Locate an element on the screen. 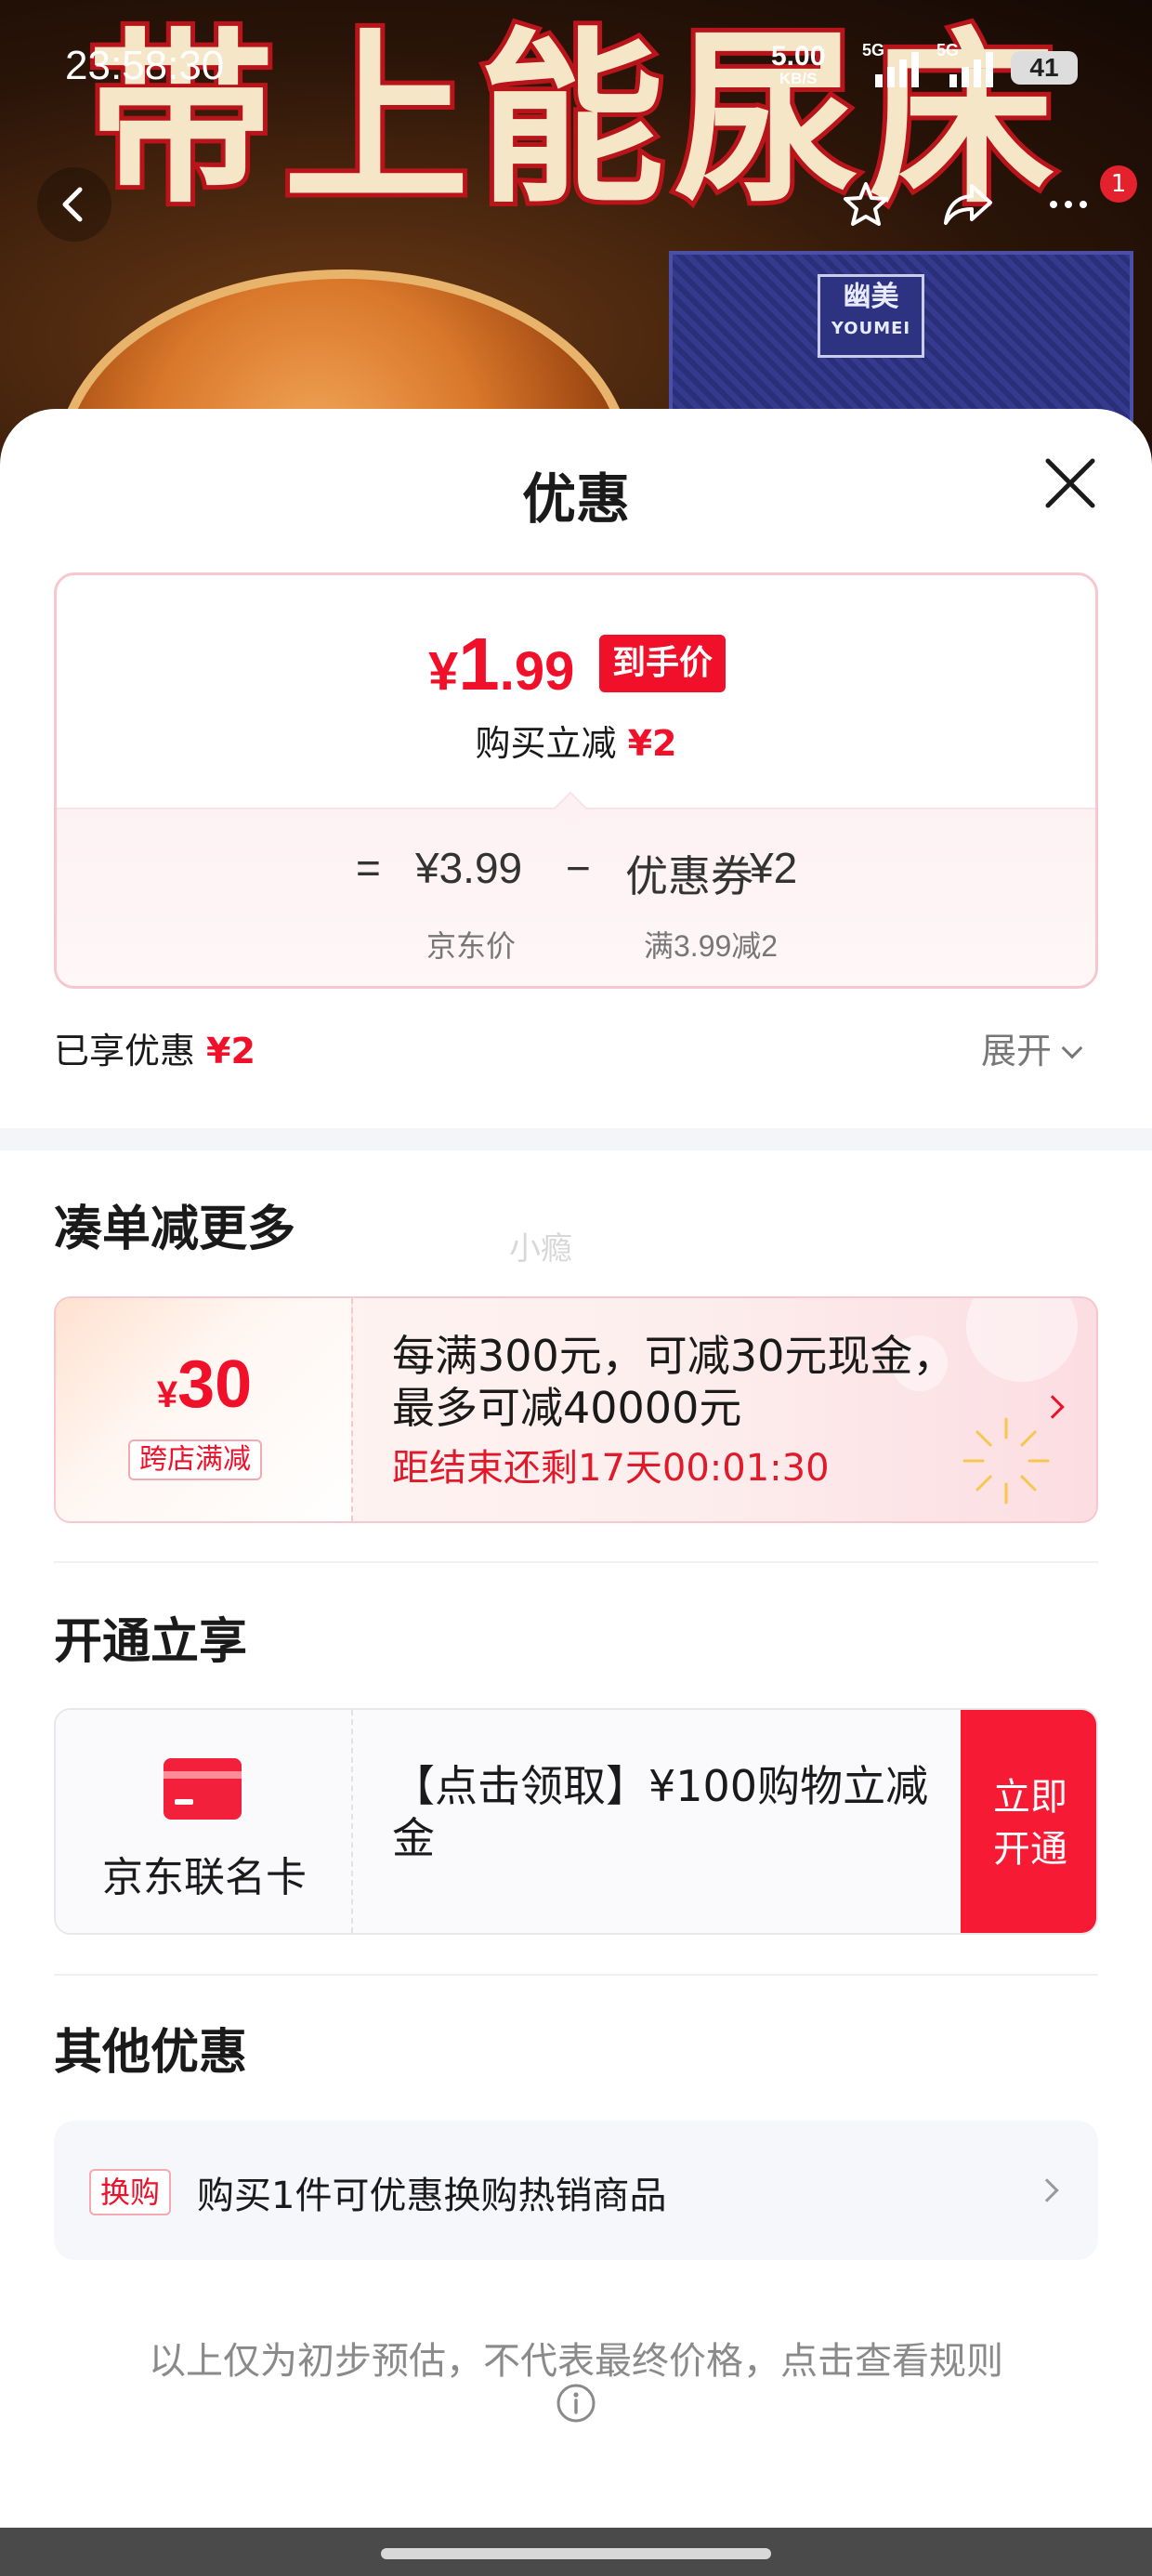  coupon-desc-line1: 每满300元，可减30元现金， is located at coordinates (674, 1356).